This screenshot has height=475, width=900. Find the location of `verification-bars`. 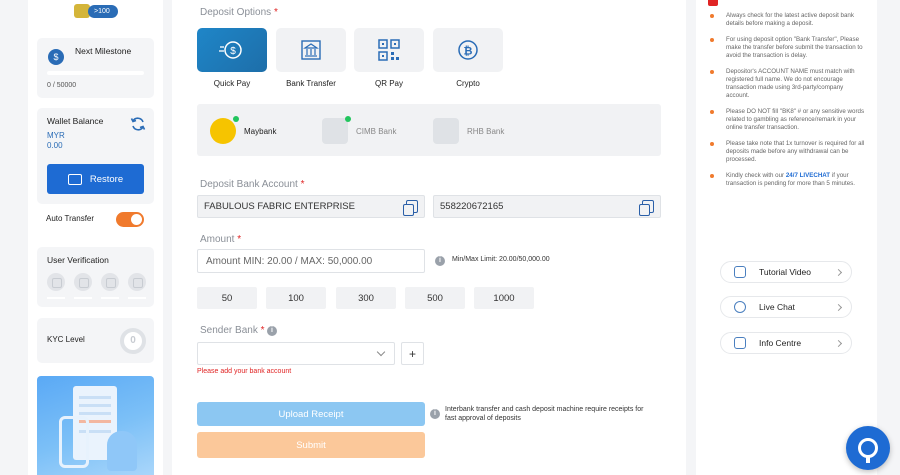

verification-bars is located at coordinates (96, 298).